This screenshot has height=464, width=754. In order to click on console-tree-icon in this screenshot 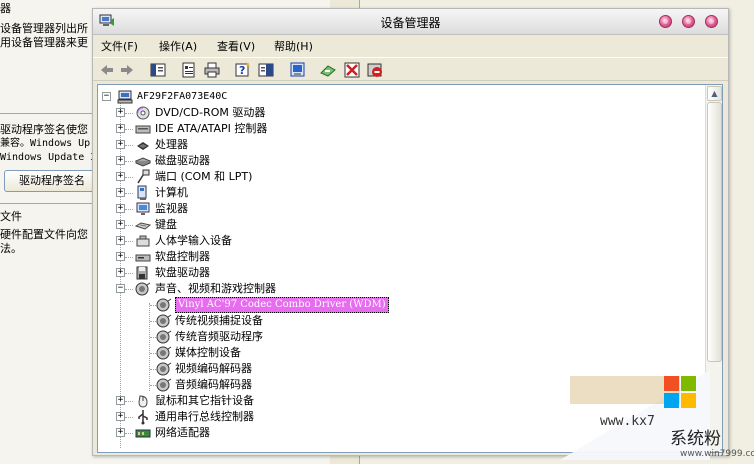, I will do `click(158, 70)`.